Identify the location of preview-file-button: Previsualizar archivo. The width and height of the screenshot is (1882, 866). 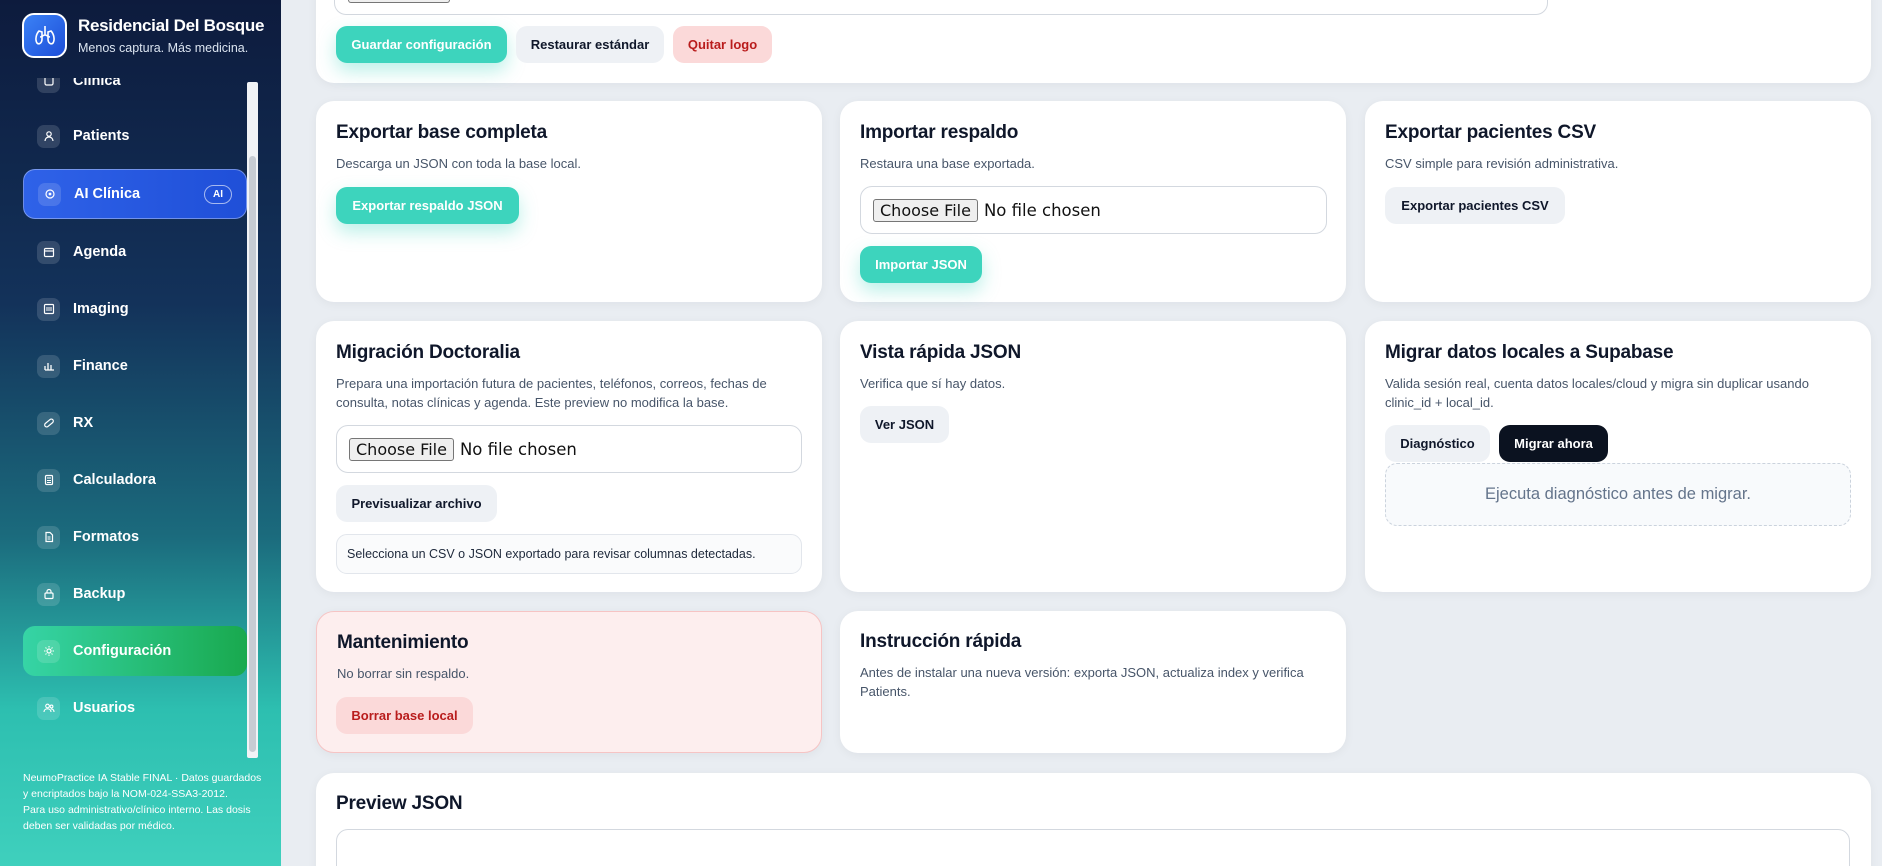
(416, 503).